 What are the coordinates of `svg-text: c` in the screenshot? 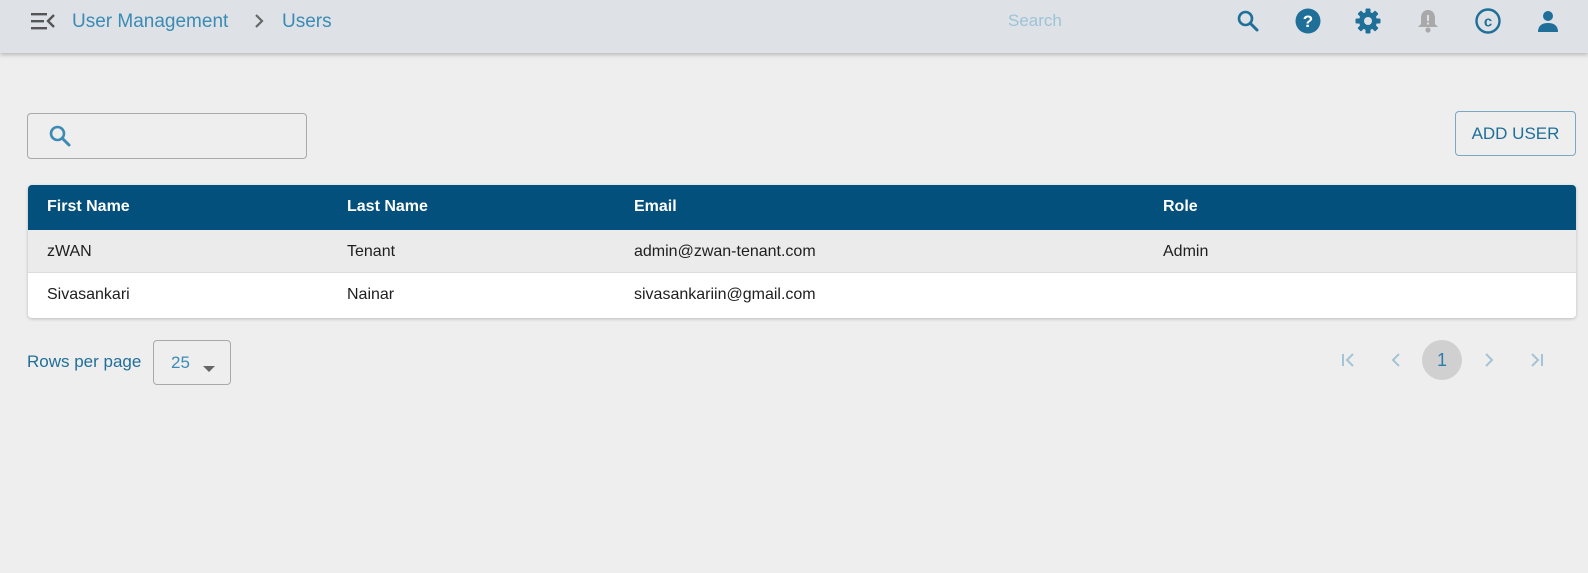 It's located at (1488, 22).